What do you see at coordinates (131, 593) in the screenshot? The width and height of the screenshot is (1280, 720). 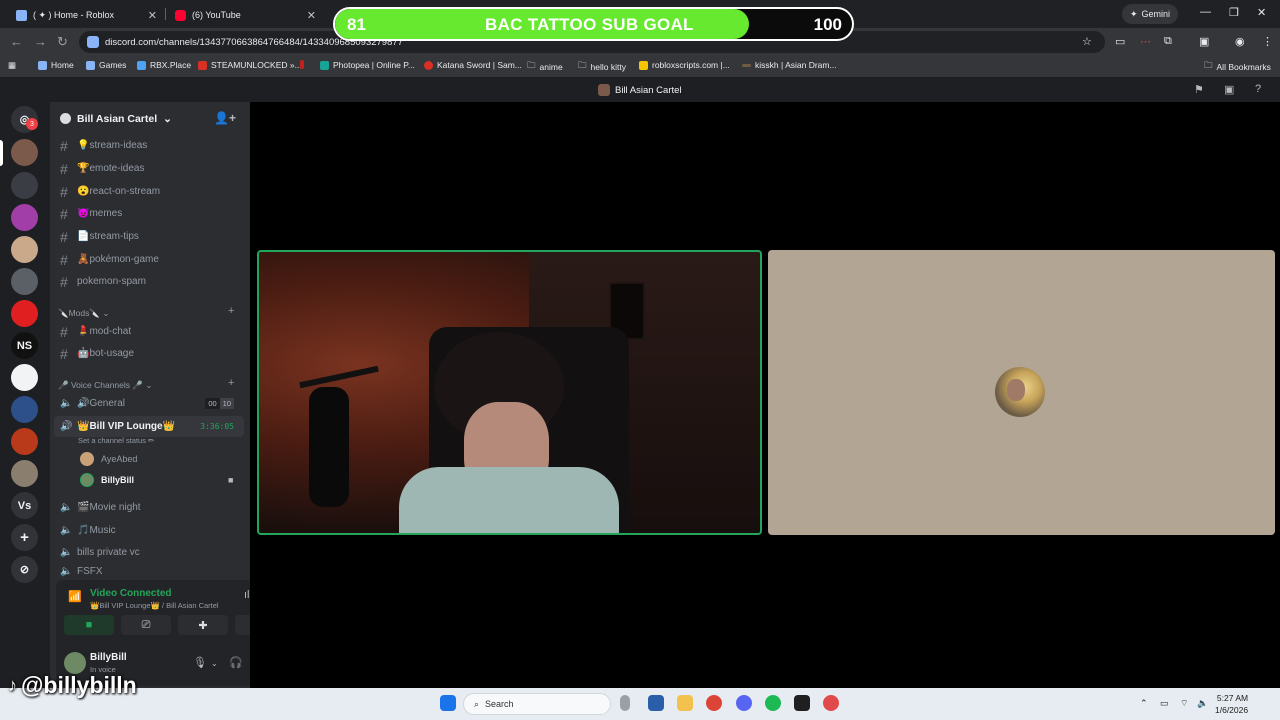 I see `voice-status: Video Connected` at bounding box center [131, 593].